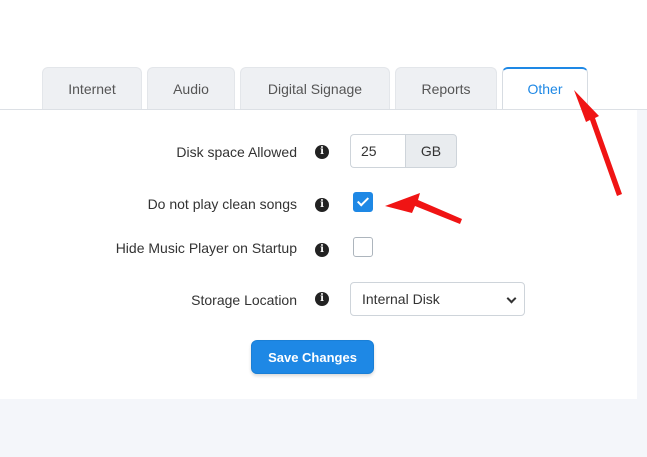 Image resolution: width=647 pixels, height=457 pixels. Describe the element at coordinates (511, 298) in the screenshot. I see `chevron-down-icon` at that location.